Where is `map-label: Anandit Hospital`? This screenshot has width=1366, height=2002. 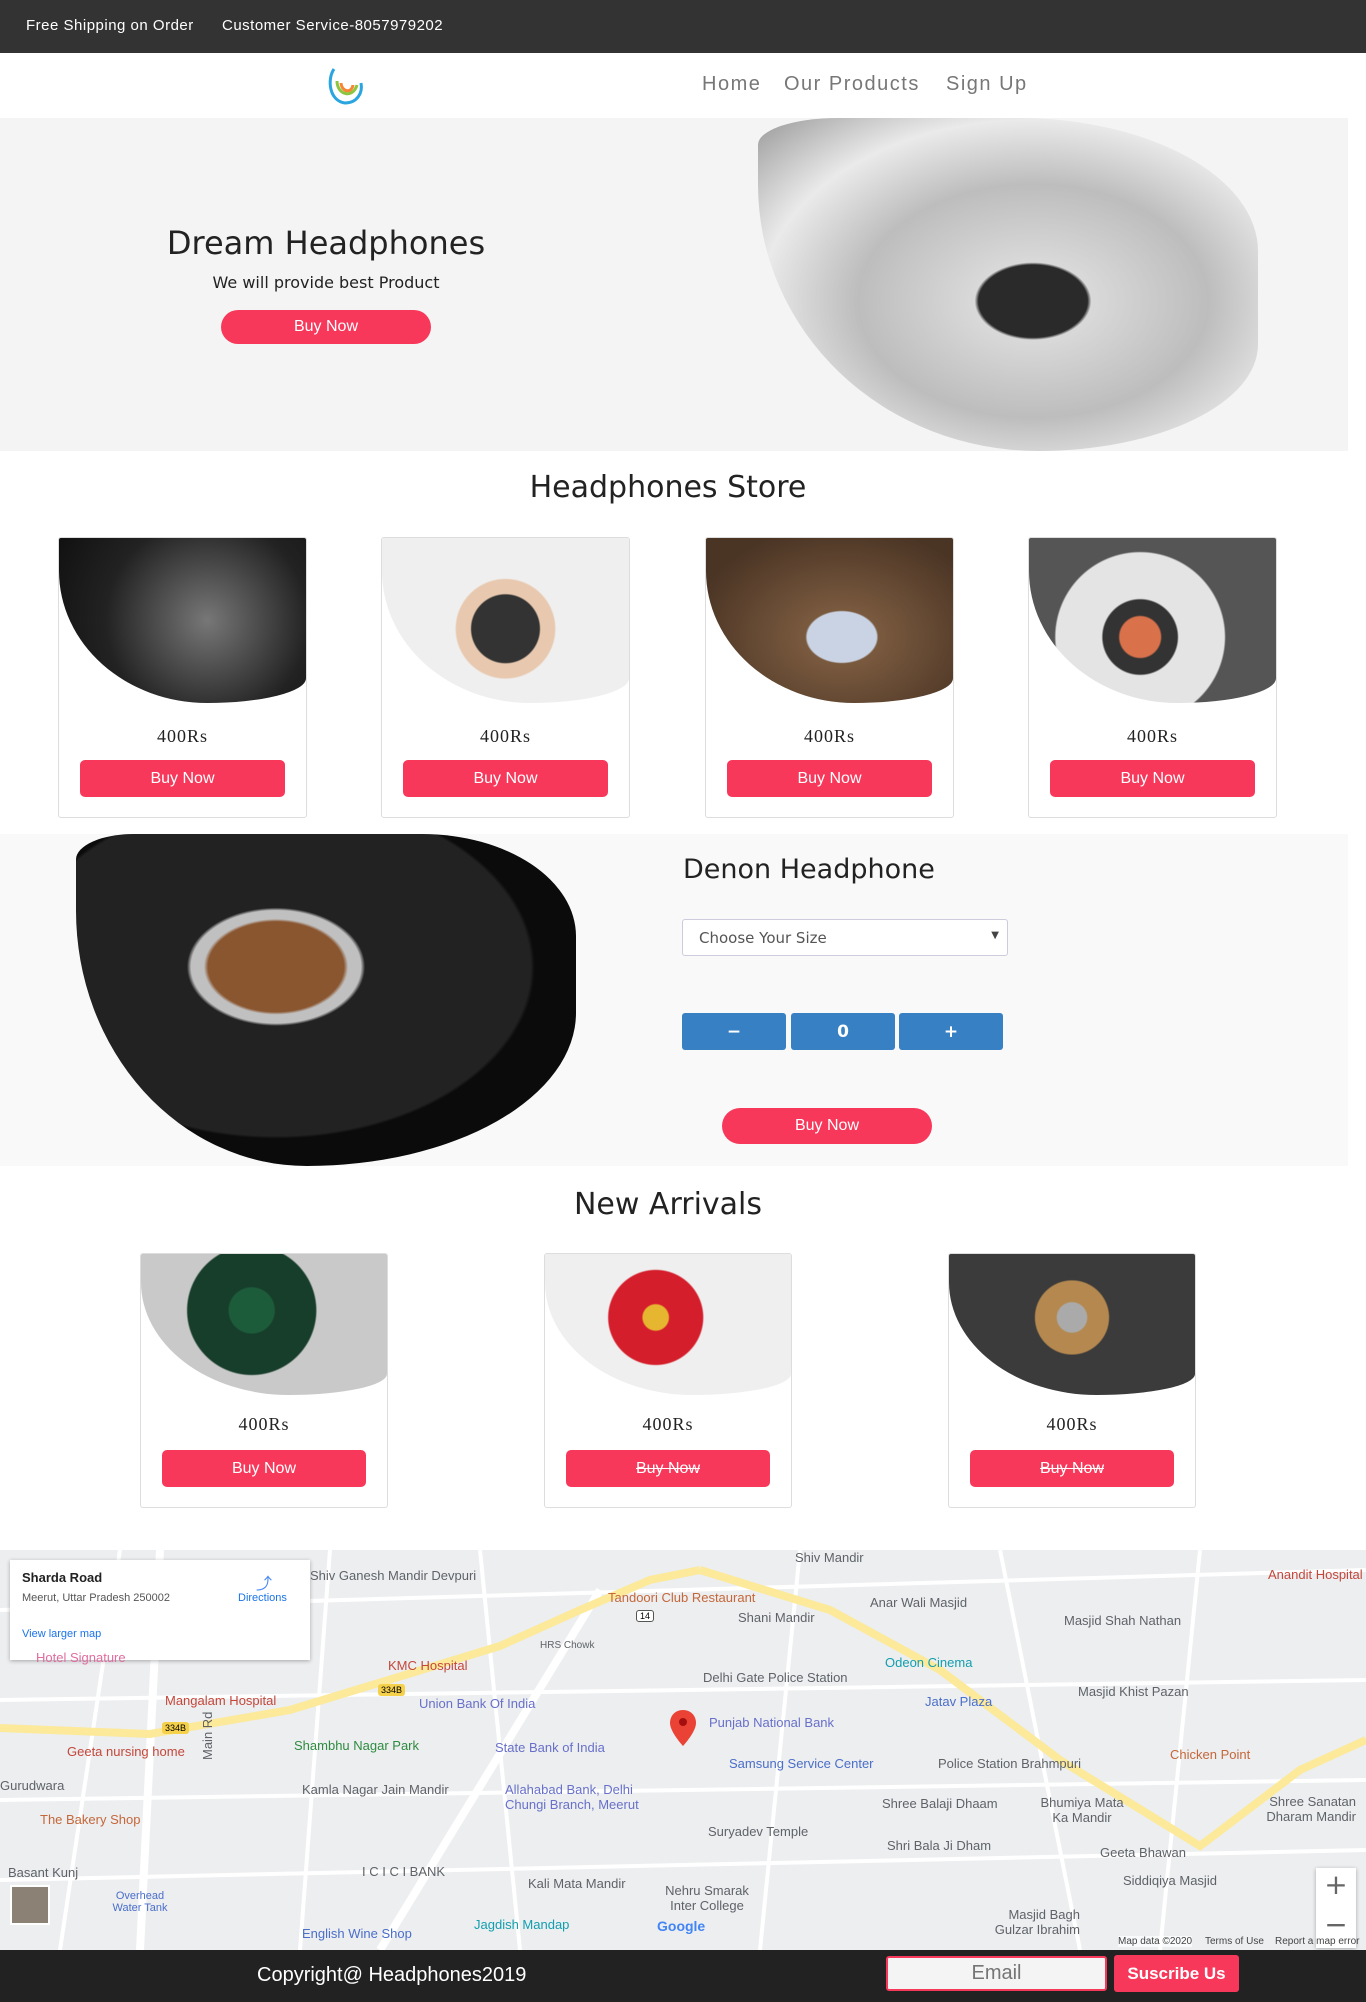 map-label: Anandit Hospital is located at coordinates (1315, 1574).